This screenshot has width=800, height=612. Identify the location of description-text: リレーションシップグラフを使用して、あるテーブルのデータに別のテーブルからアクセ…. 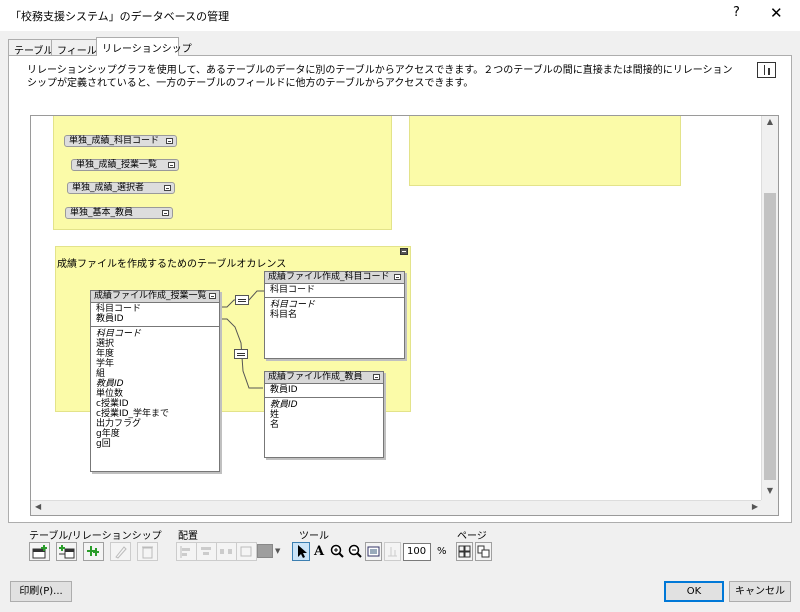
(380, 77).